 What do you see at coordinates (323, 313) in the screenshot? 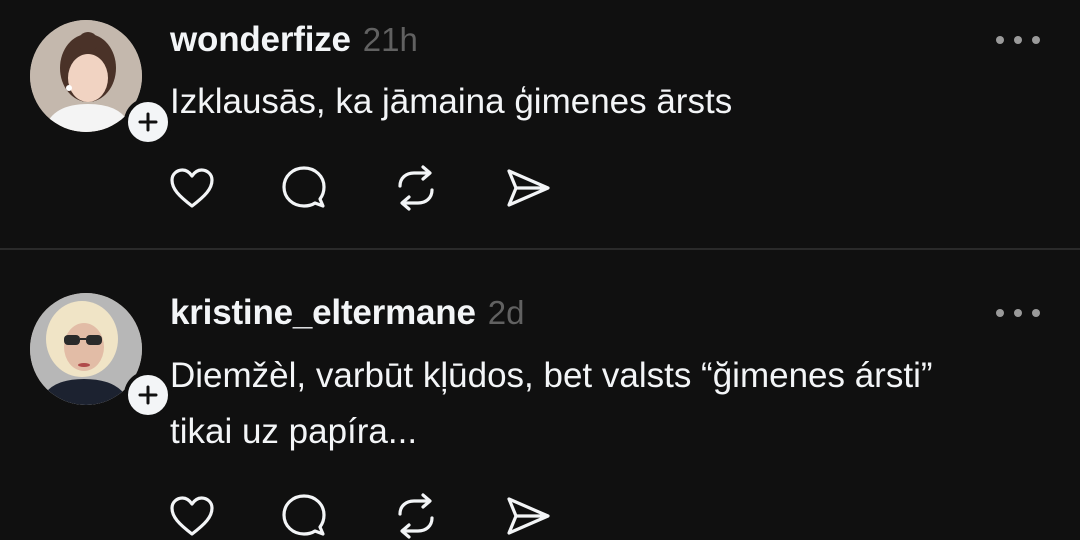
I see `username: kristine_eltermane` at bounding box center [323, 313].